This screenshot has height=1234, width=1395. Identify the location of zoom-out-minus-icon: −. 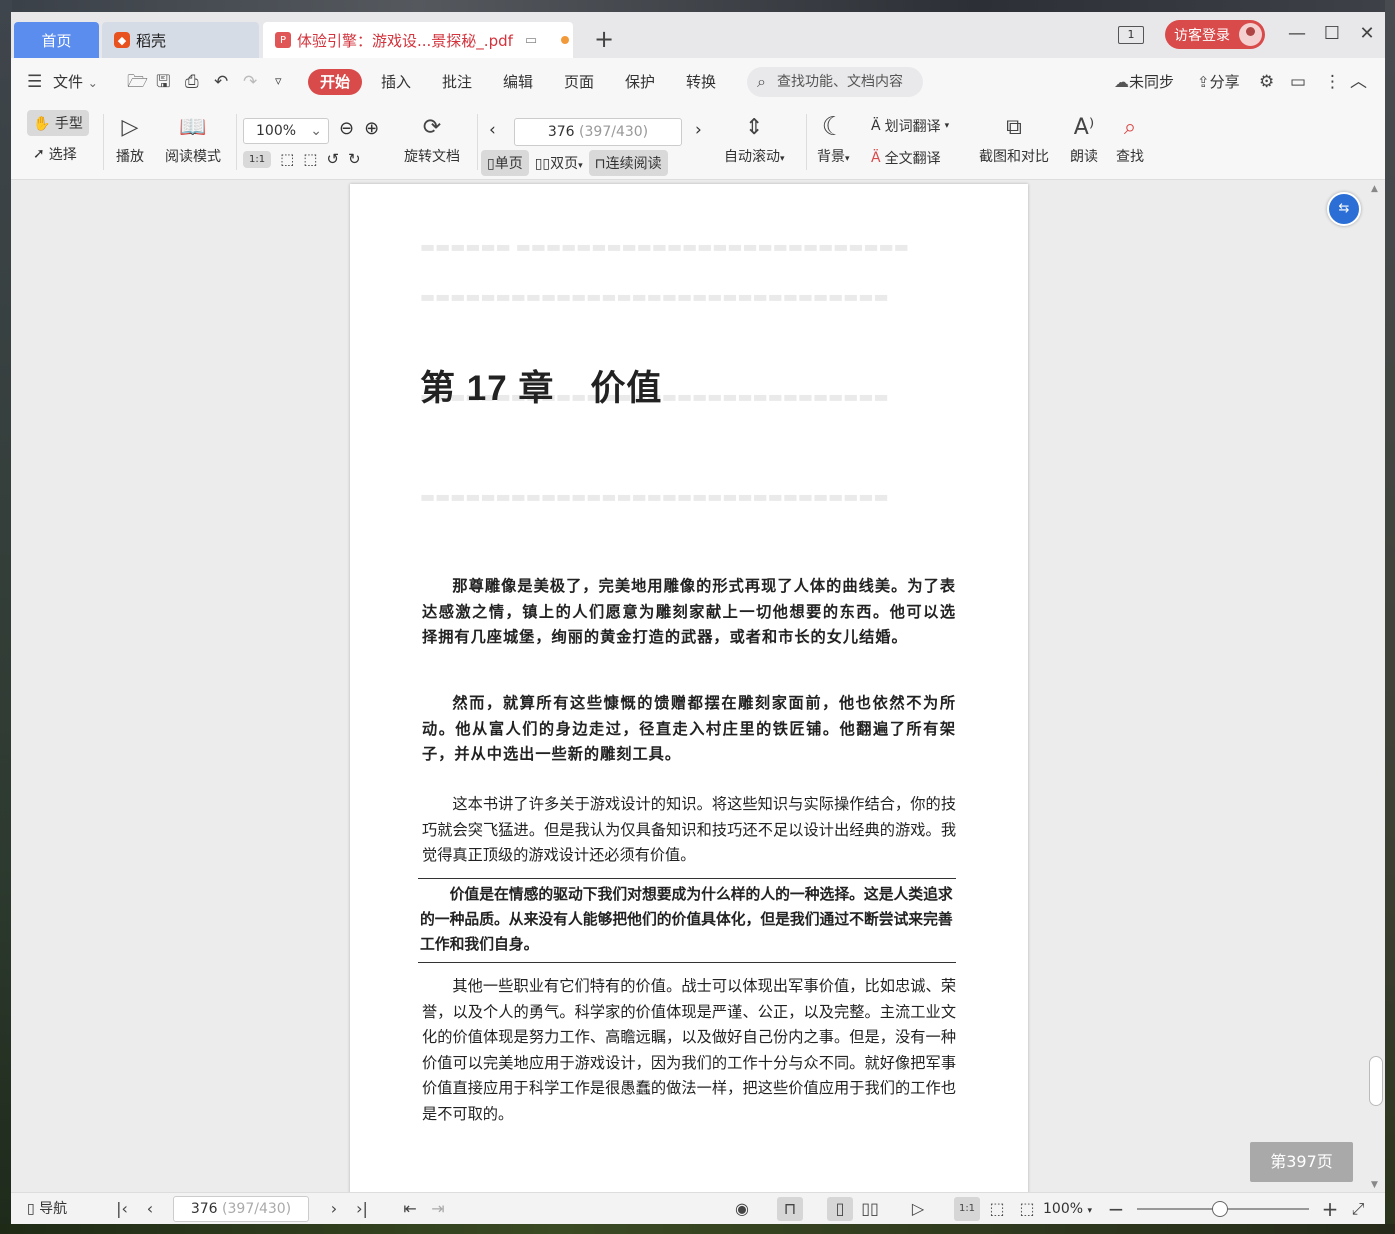
(1116, 1209).